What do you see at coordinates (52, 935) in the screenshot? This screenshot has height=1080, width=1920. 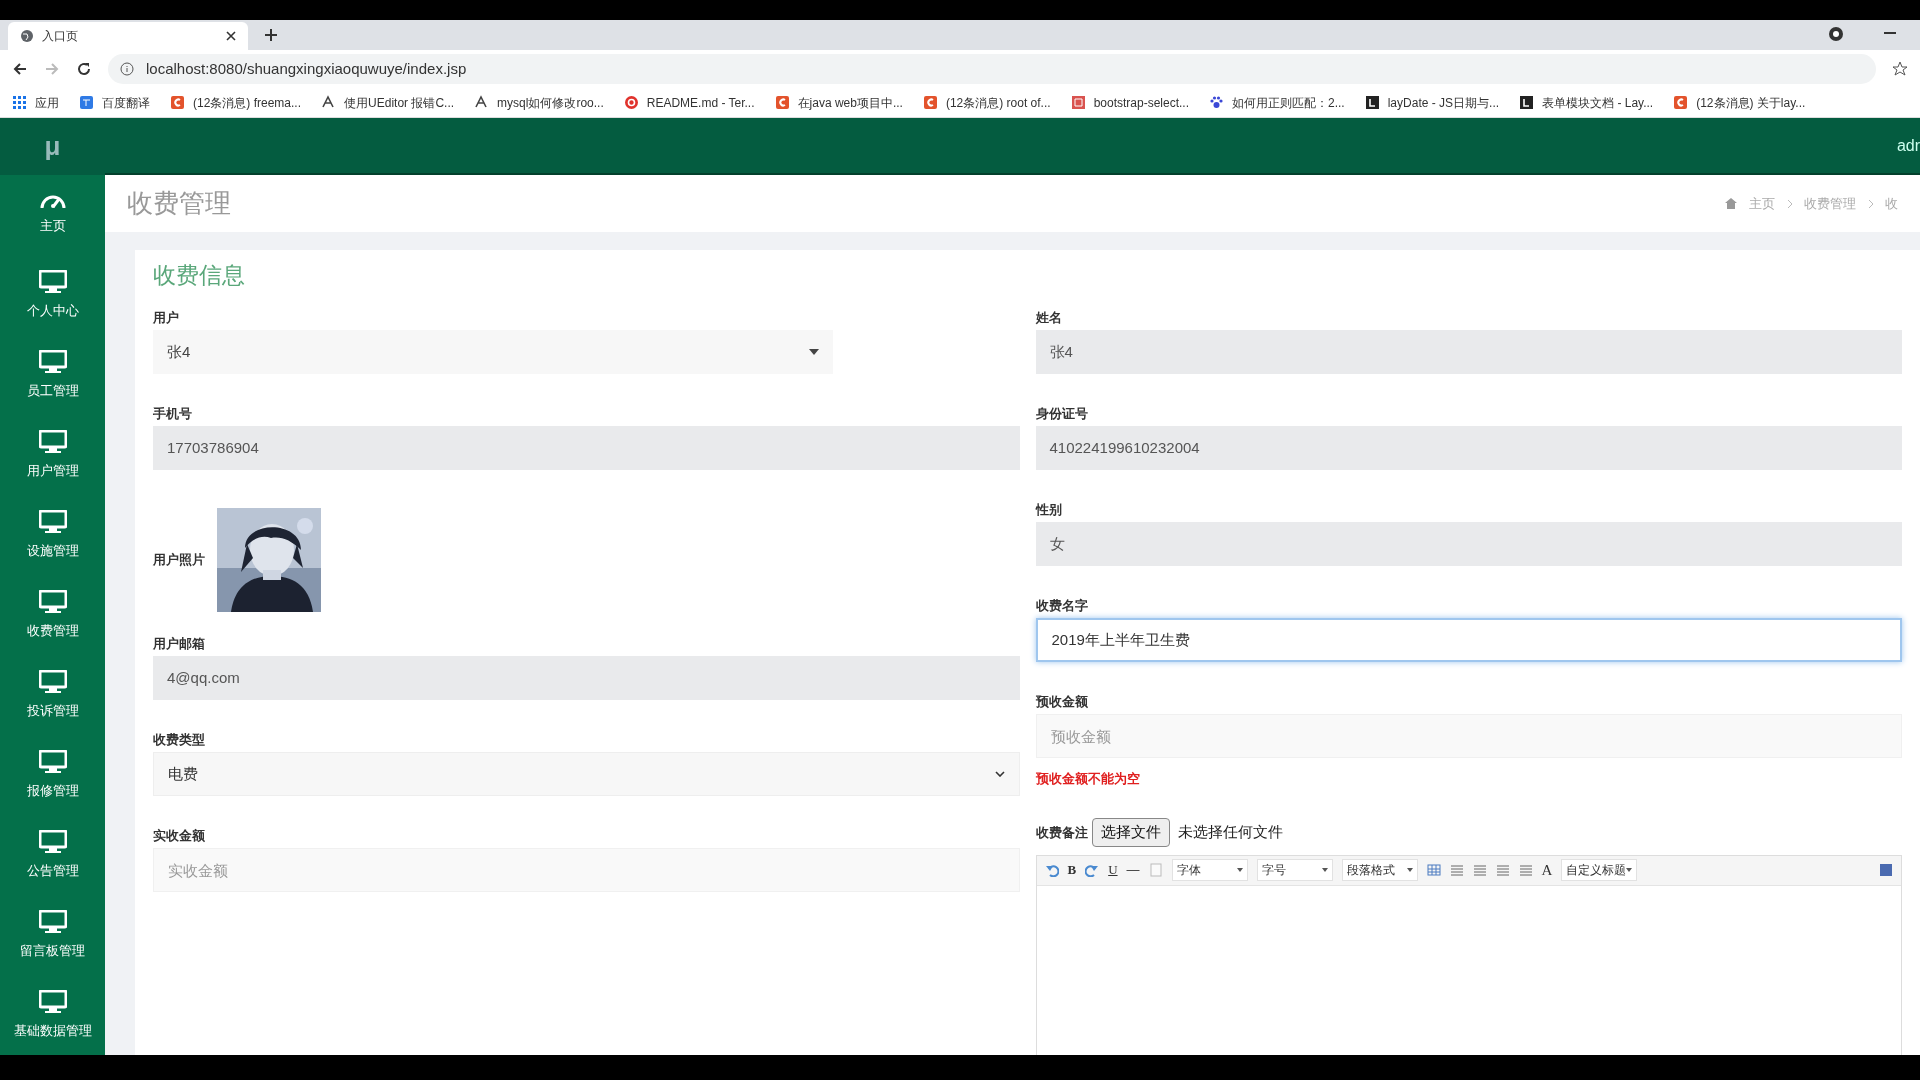 I see `sidebar-item: 留言板管理` at bounding box center [52, 935].